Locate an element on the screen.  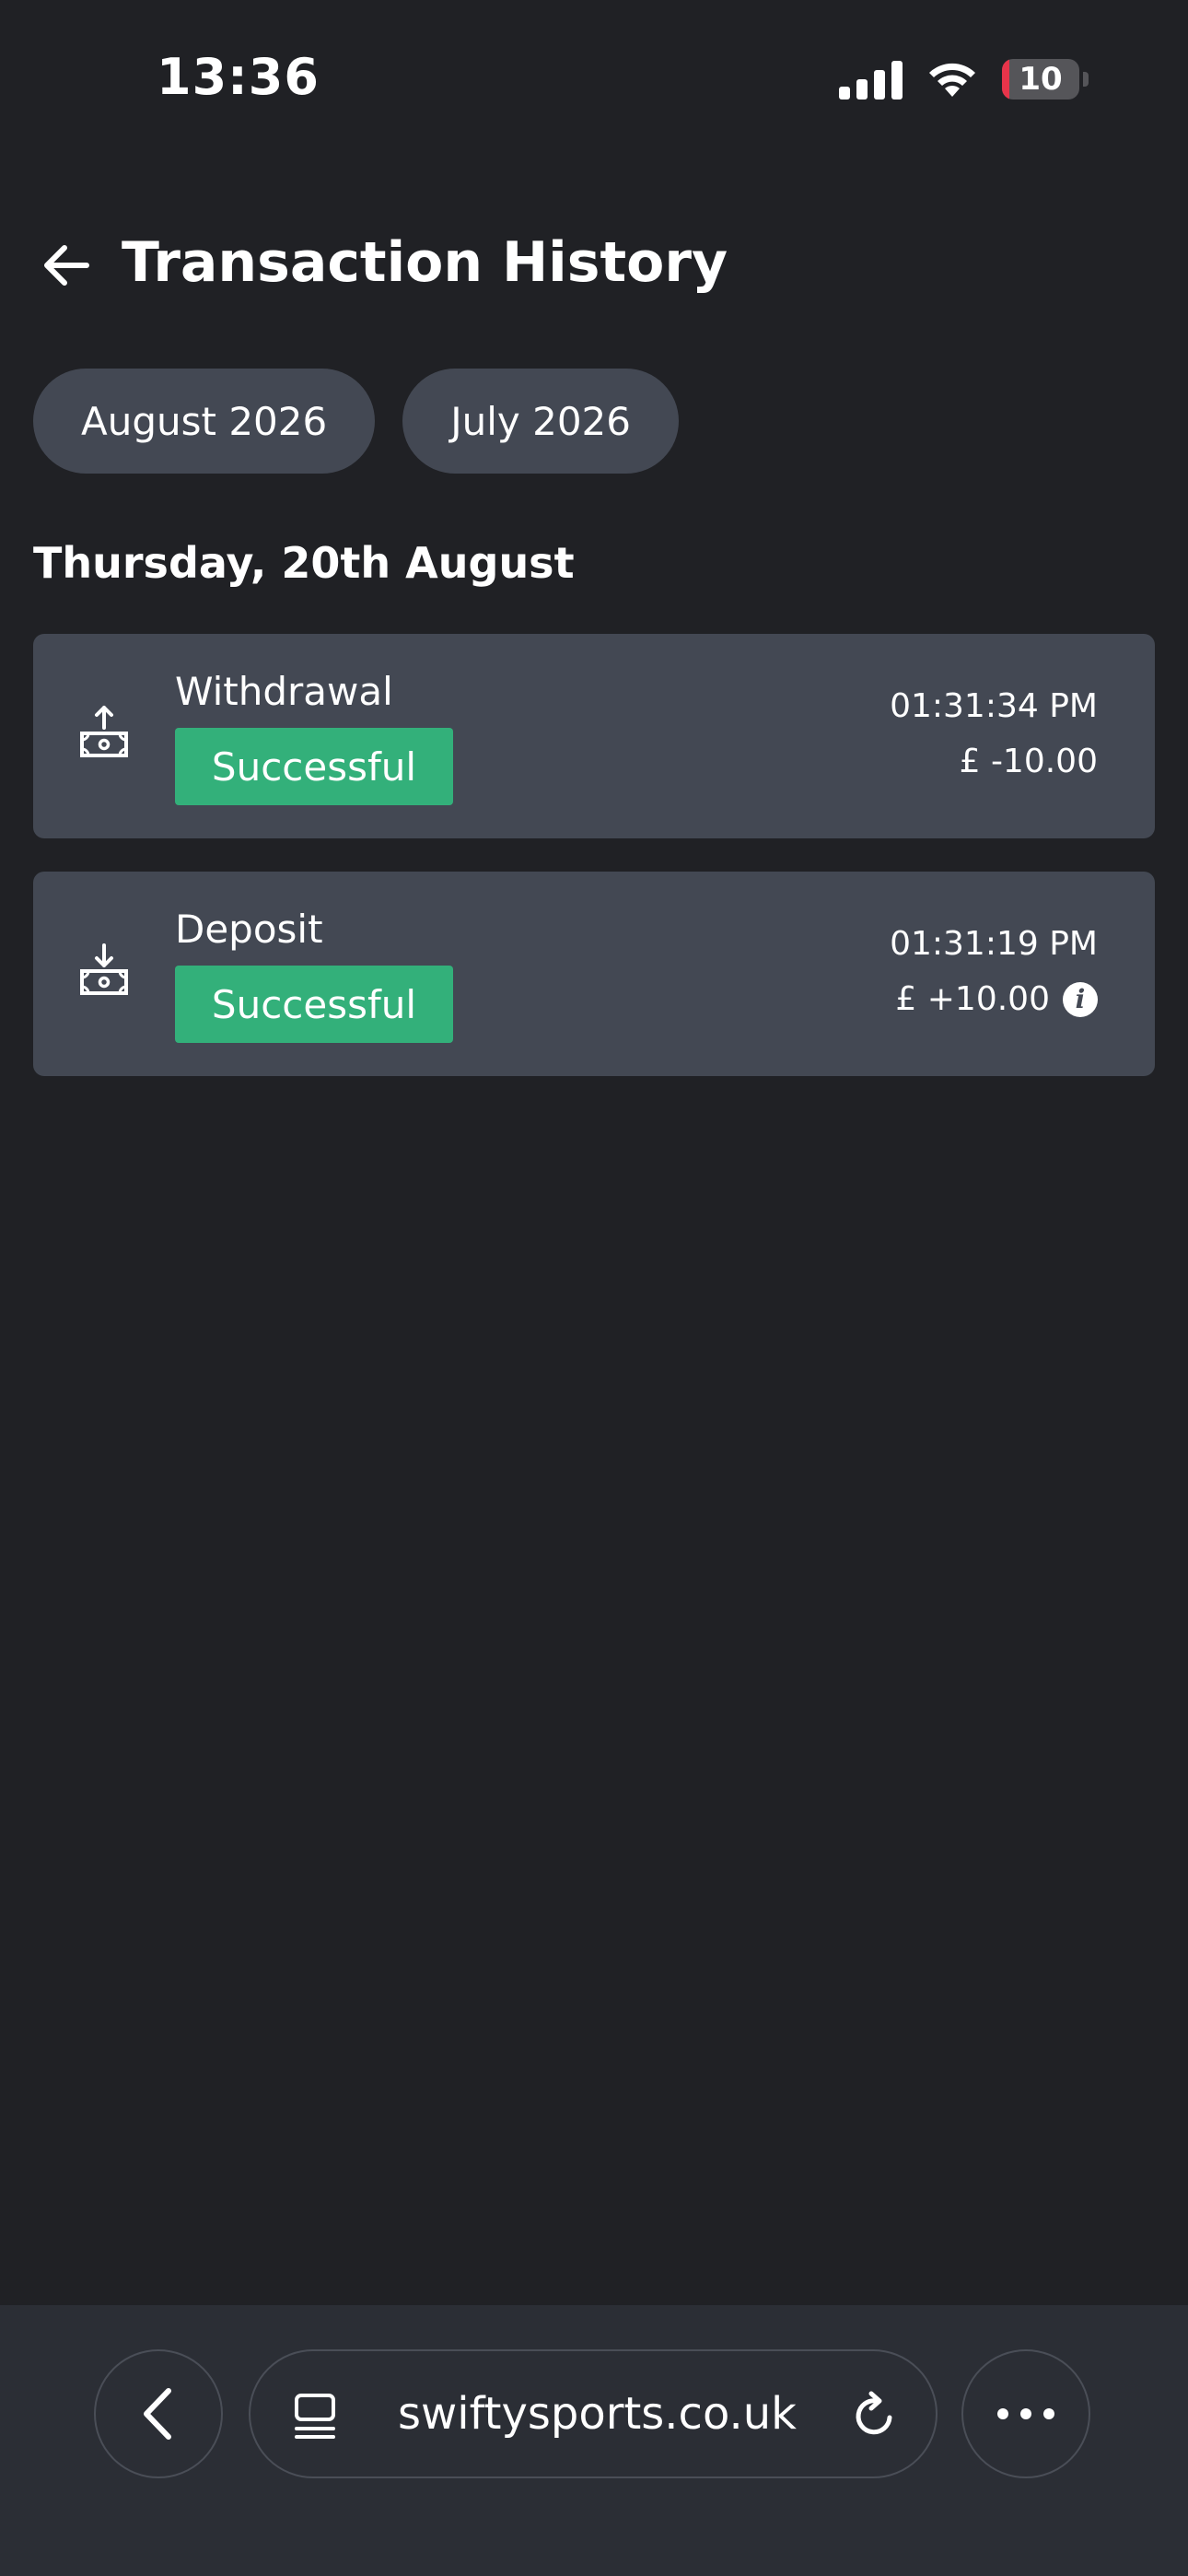
transaction-amount-row: £ +10.00 i is located at coordinates (996, 999).